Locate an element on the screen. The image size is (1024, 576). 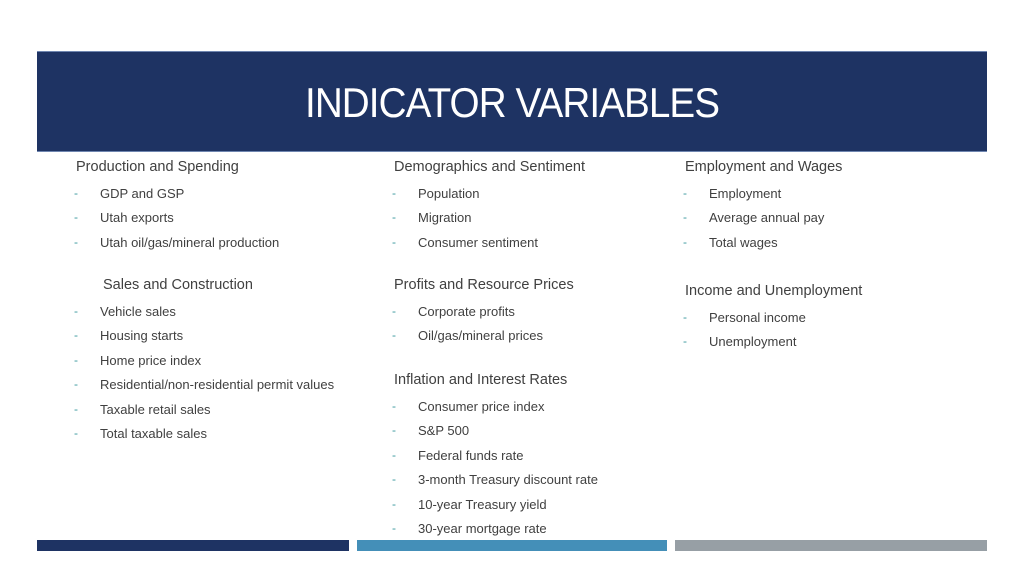
list-item-text: Employment is located at coordinates (745, 193).